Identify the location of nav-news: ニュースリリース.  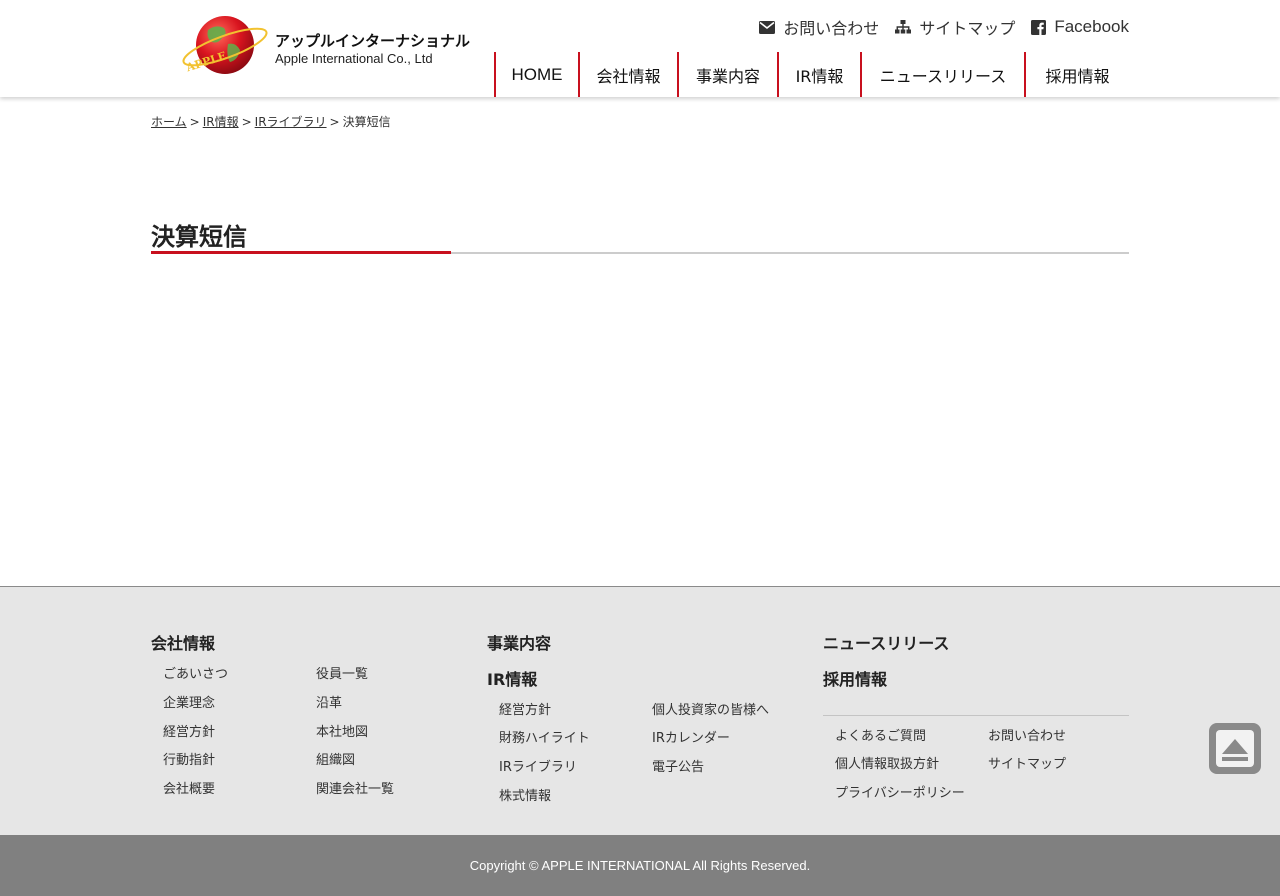
(942, 74).